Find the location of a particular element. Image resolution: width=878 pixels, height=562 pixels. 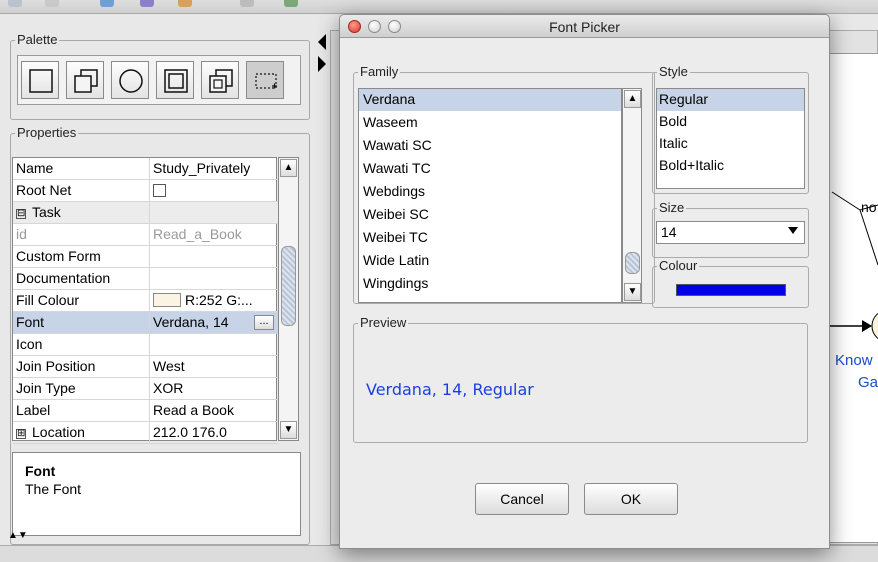

palette-panel: Palette is located at coordinates (160, 76).